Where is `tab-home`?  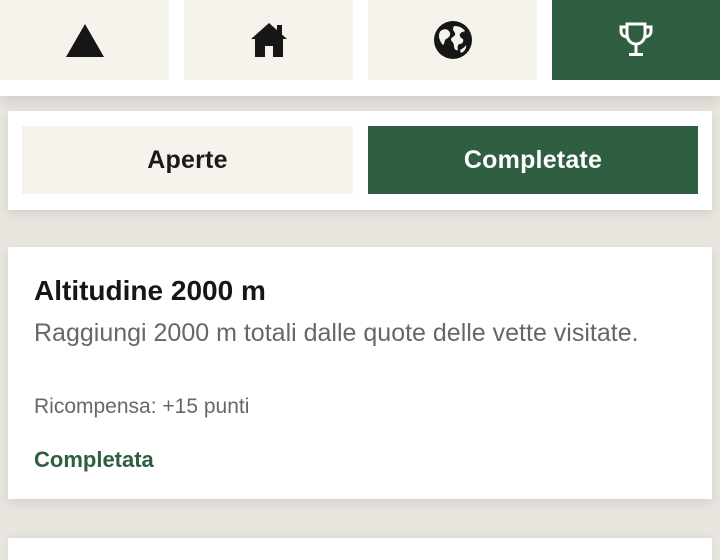 tab-home is located at coordinates (268, 40).